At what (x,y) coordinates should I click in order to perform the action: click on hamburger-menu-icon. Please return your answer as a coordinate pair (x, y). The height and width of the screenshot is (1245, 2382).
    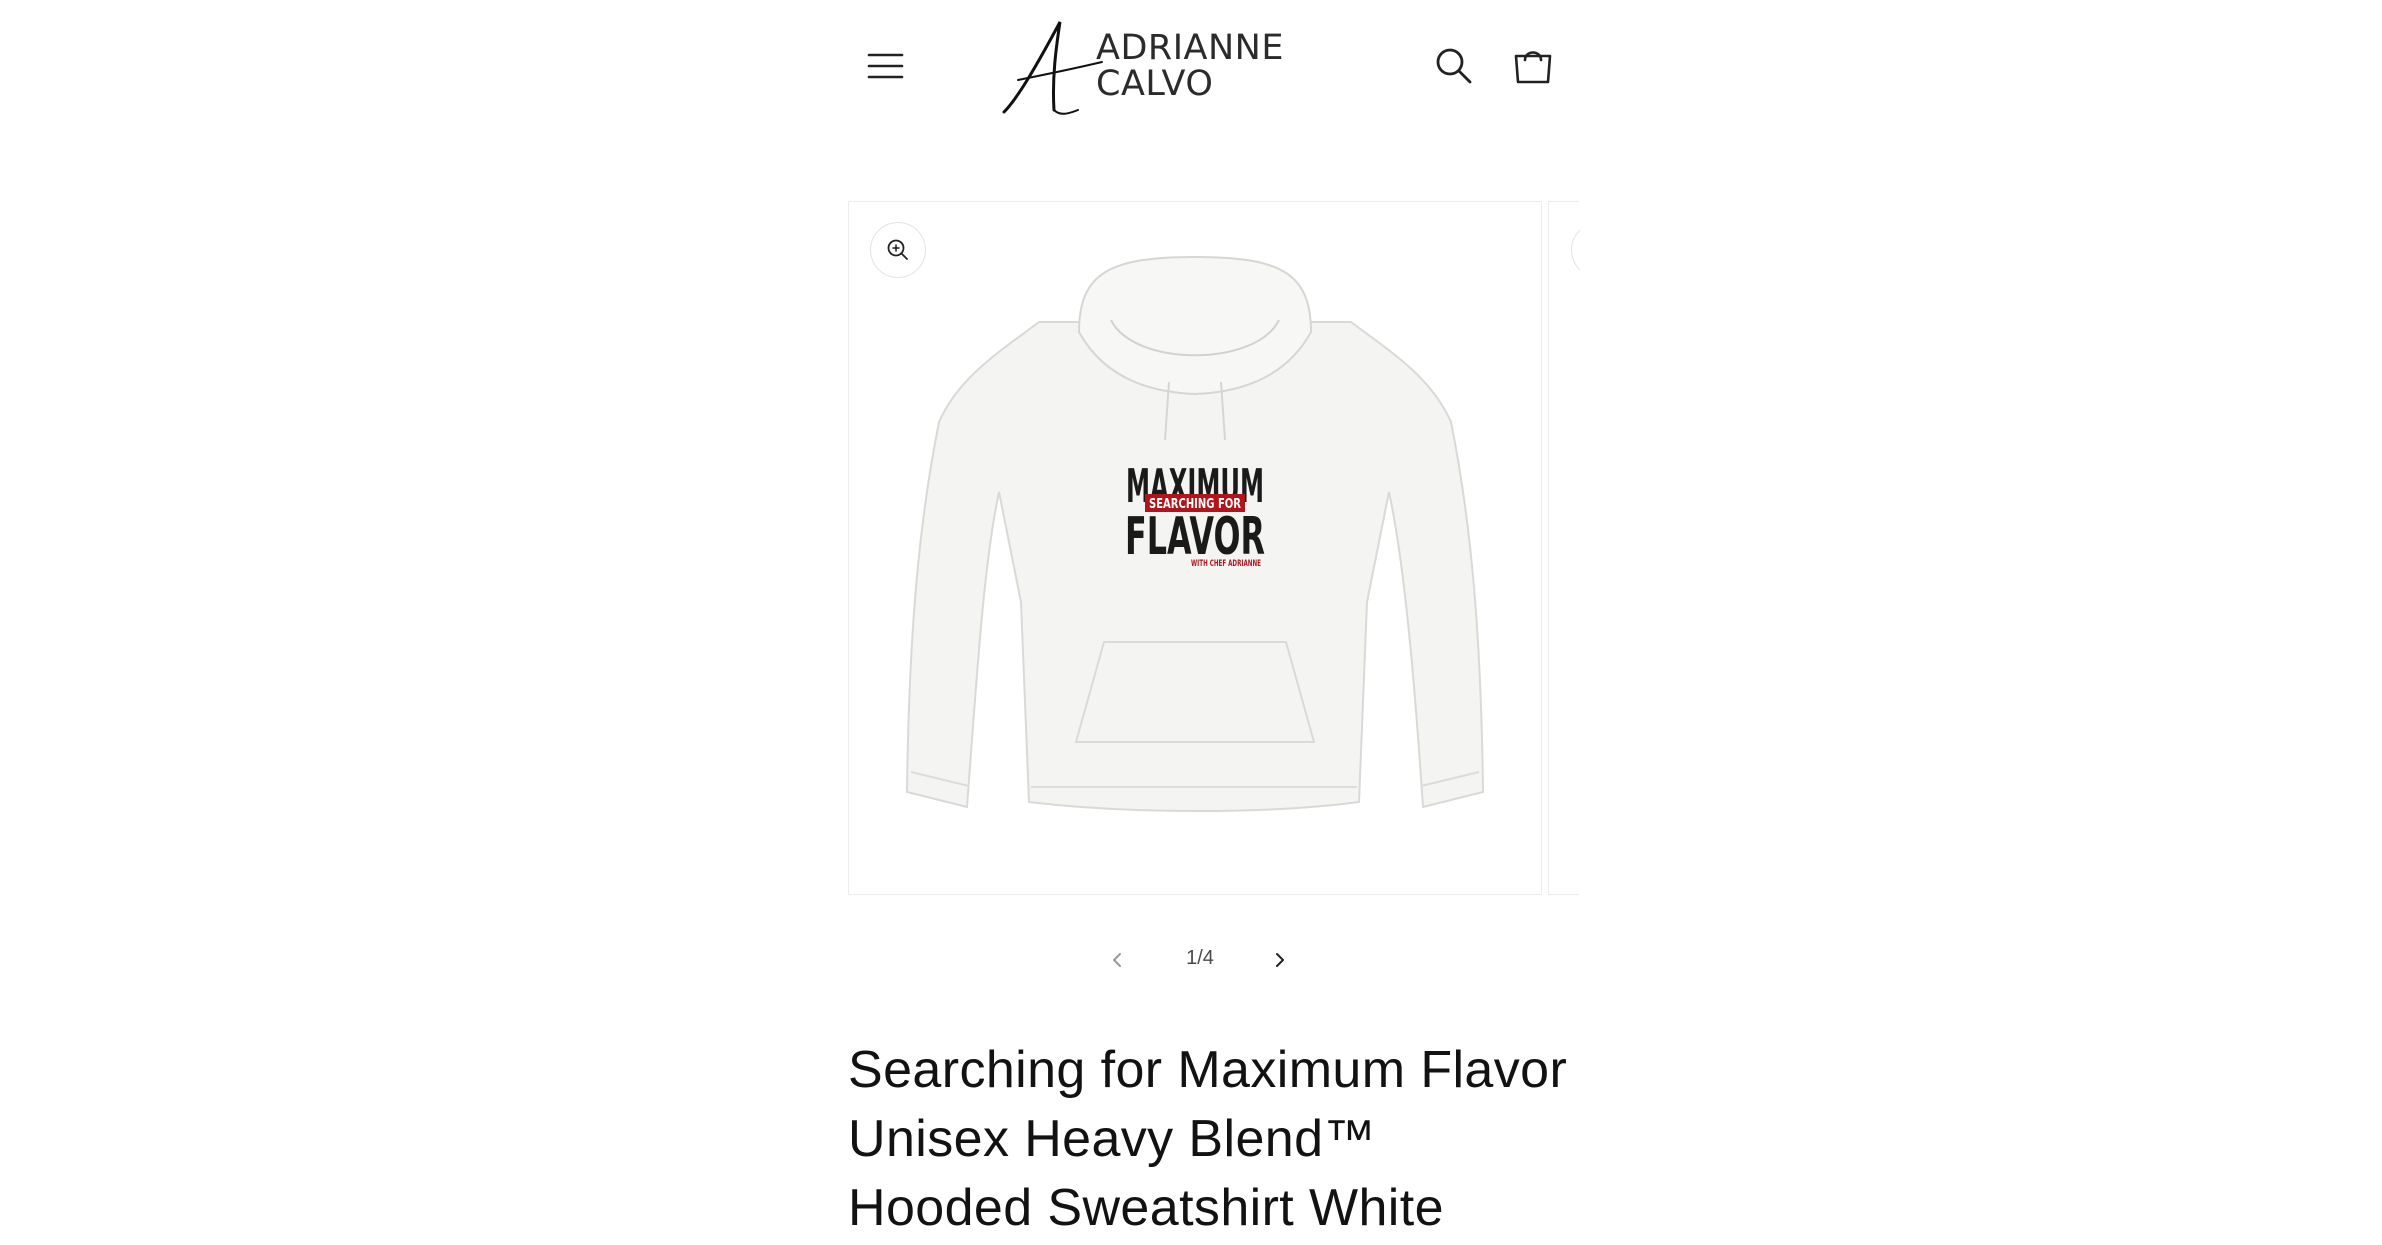
    Looking at the image, I should click on (885, 66).